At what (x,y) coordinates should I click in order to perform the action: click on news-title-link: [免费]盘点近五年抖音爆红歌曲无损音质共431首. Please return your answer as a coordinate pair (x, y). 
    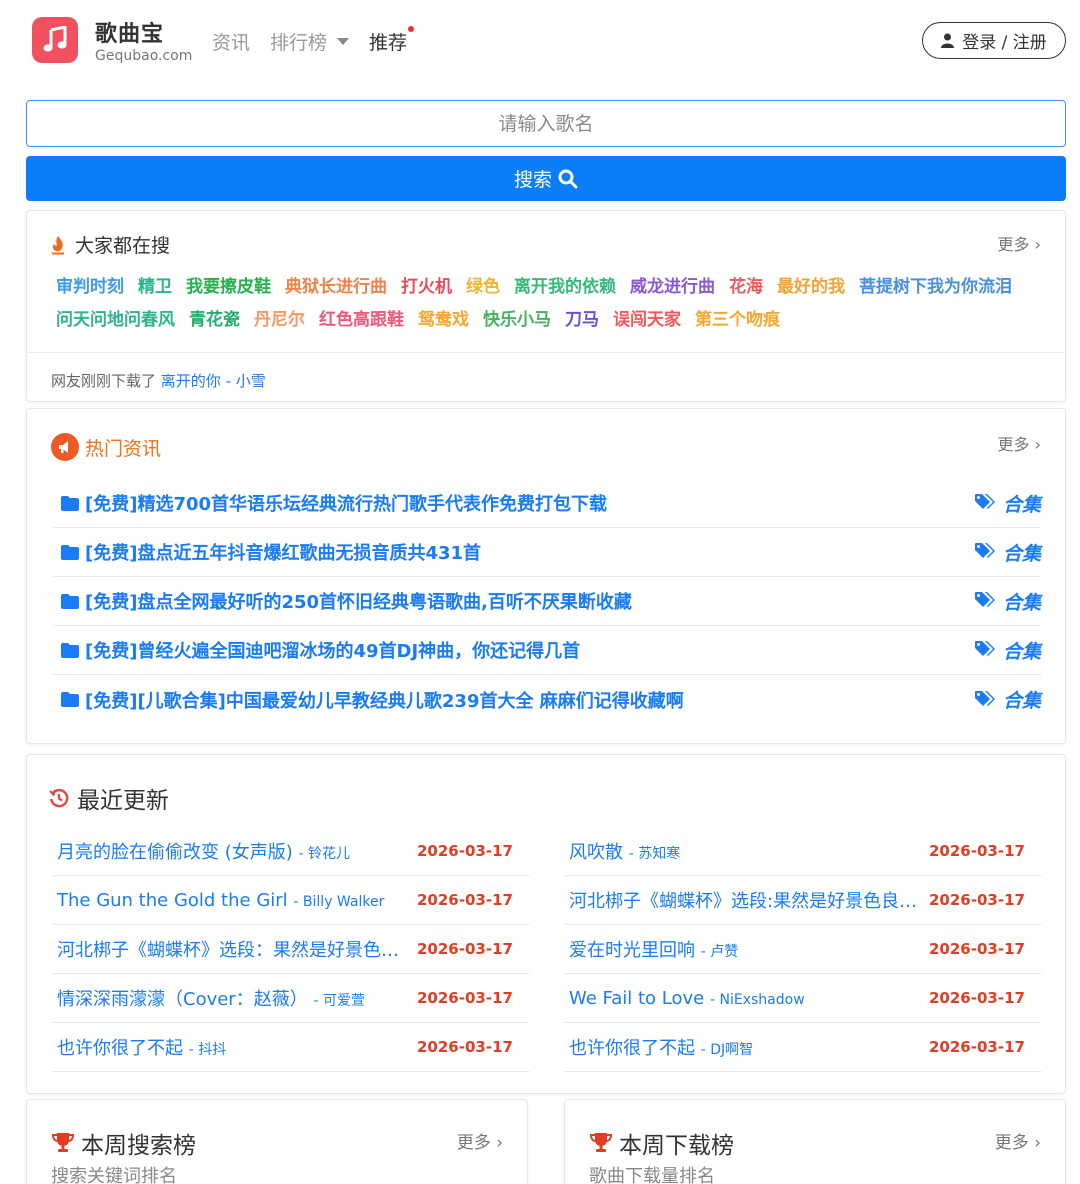
    Looking at the image, I should click on (267, 552).